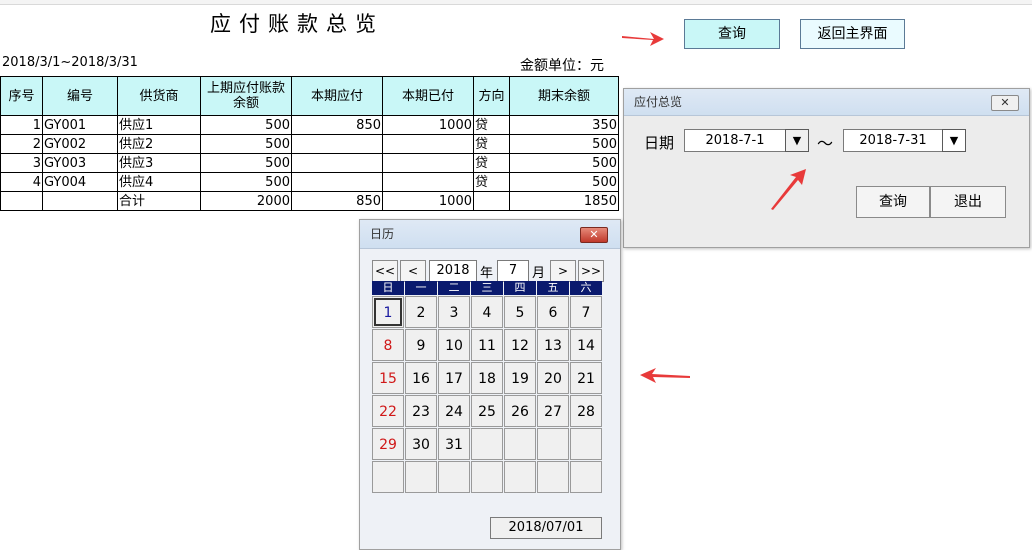 The width and height of the screenshot is (1032, 550). I want to click on report-title: 应付账款总览, so click(297, 24).